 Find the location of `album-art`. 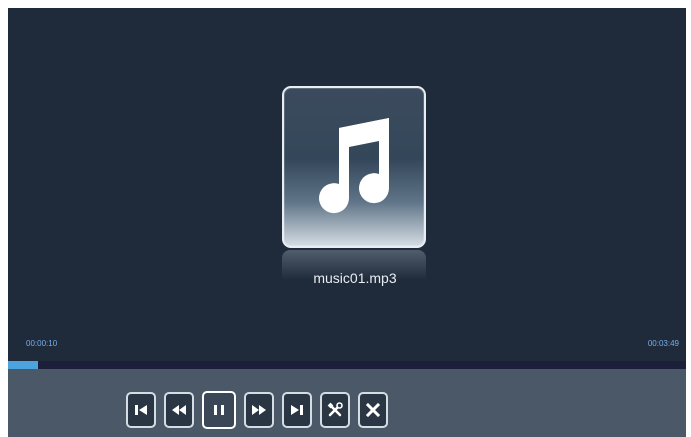

album-art is located at coordinates (355, 183).